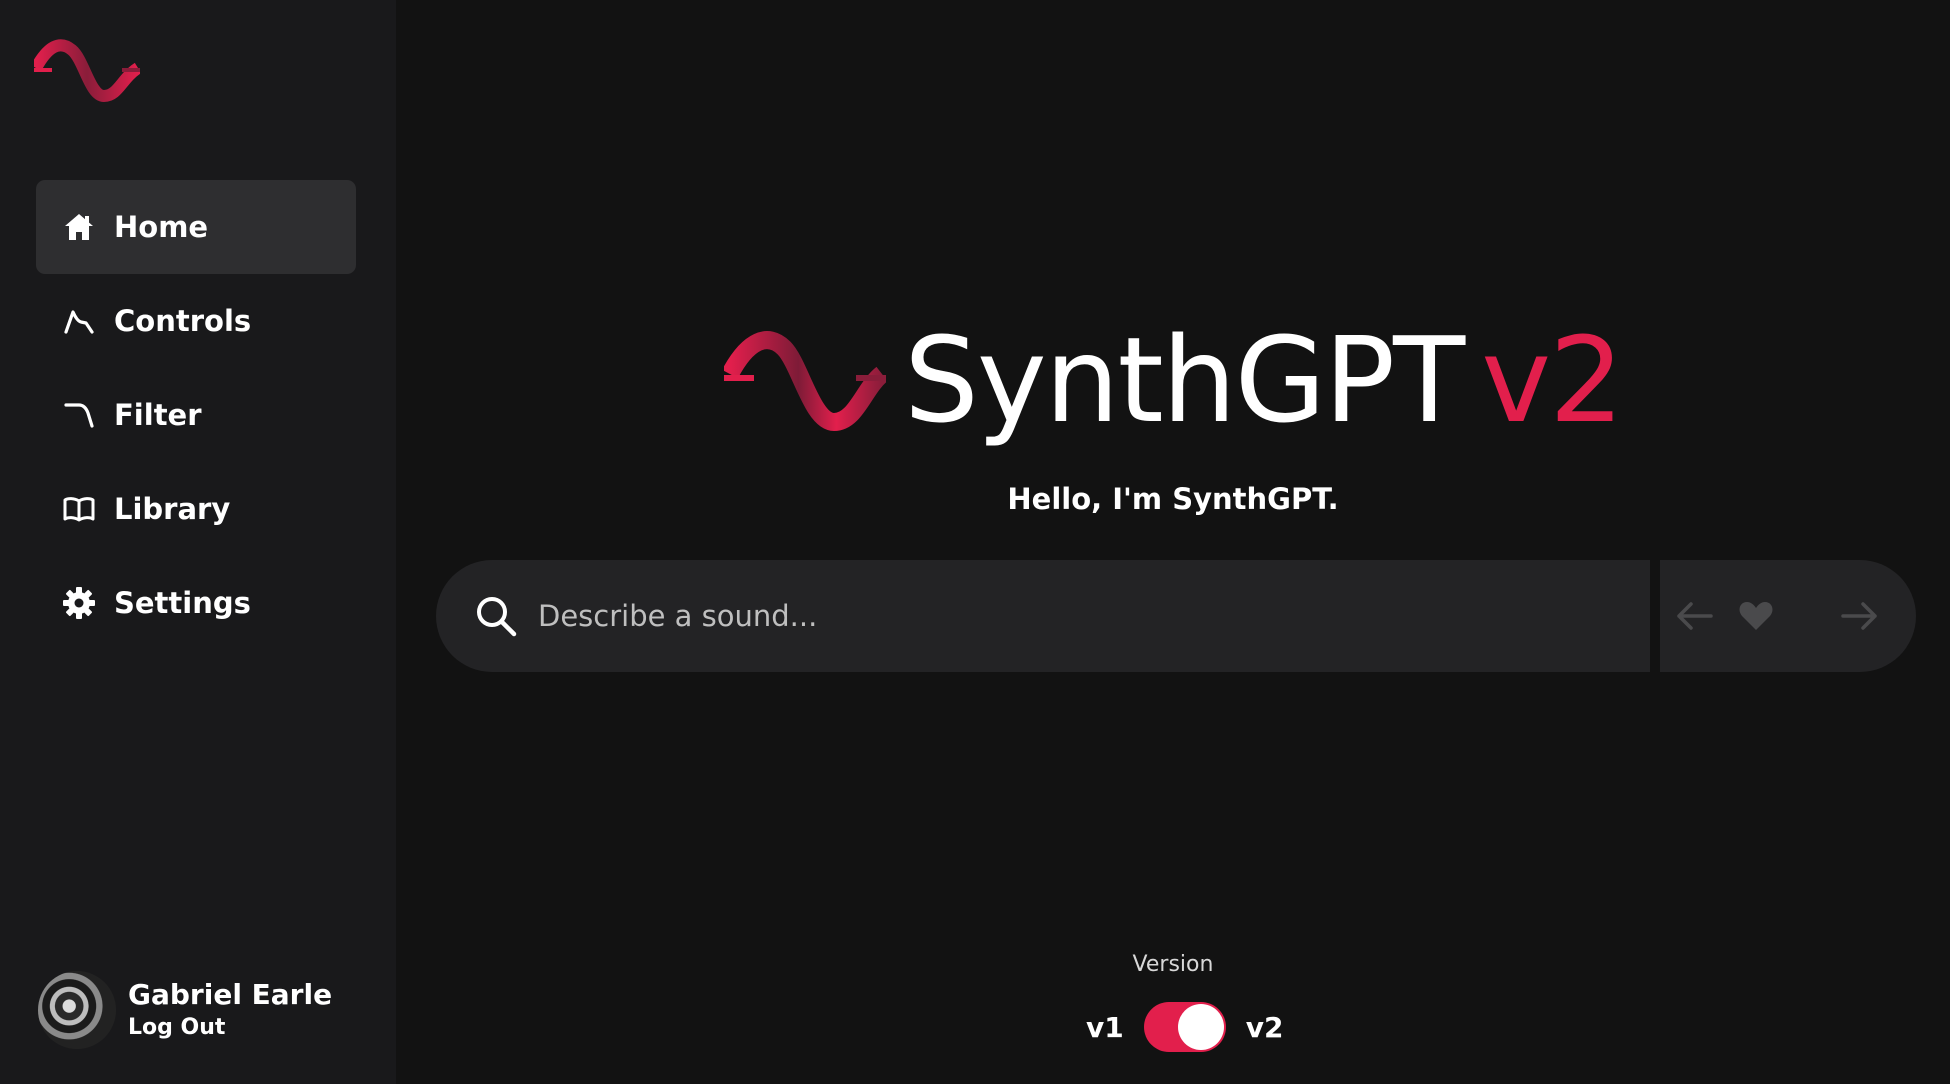 Image resolution: width=1950 pixels, height=1084 pixels. Describe the element at coordinates (183, 321) in the screenshot. I see `sidebar-item-label: Controls` at that location.